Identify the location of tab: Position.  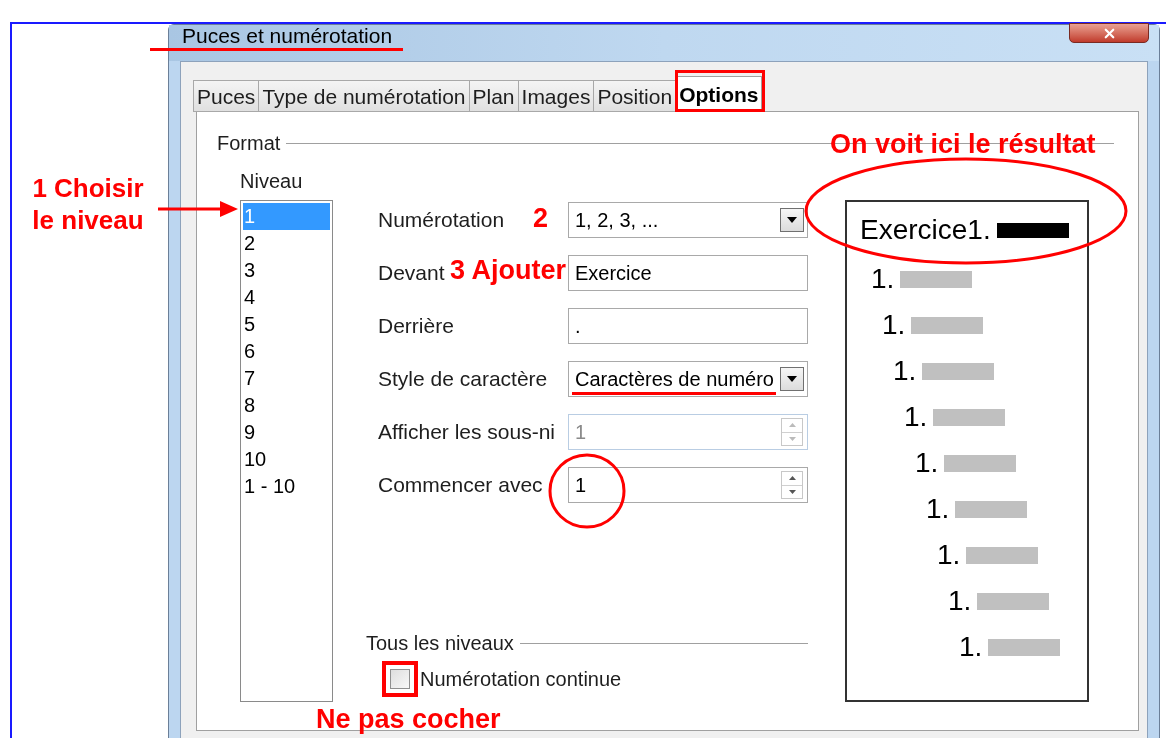
(635, 96).